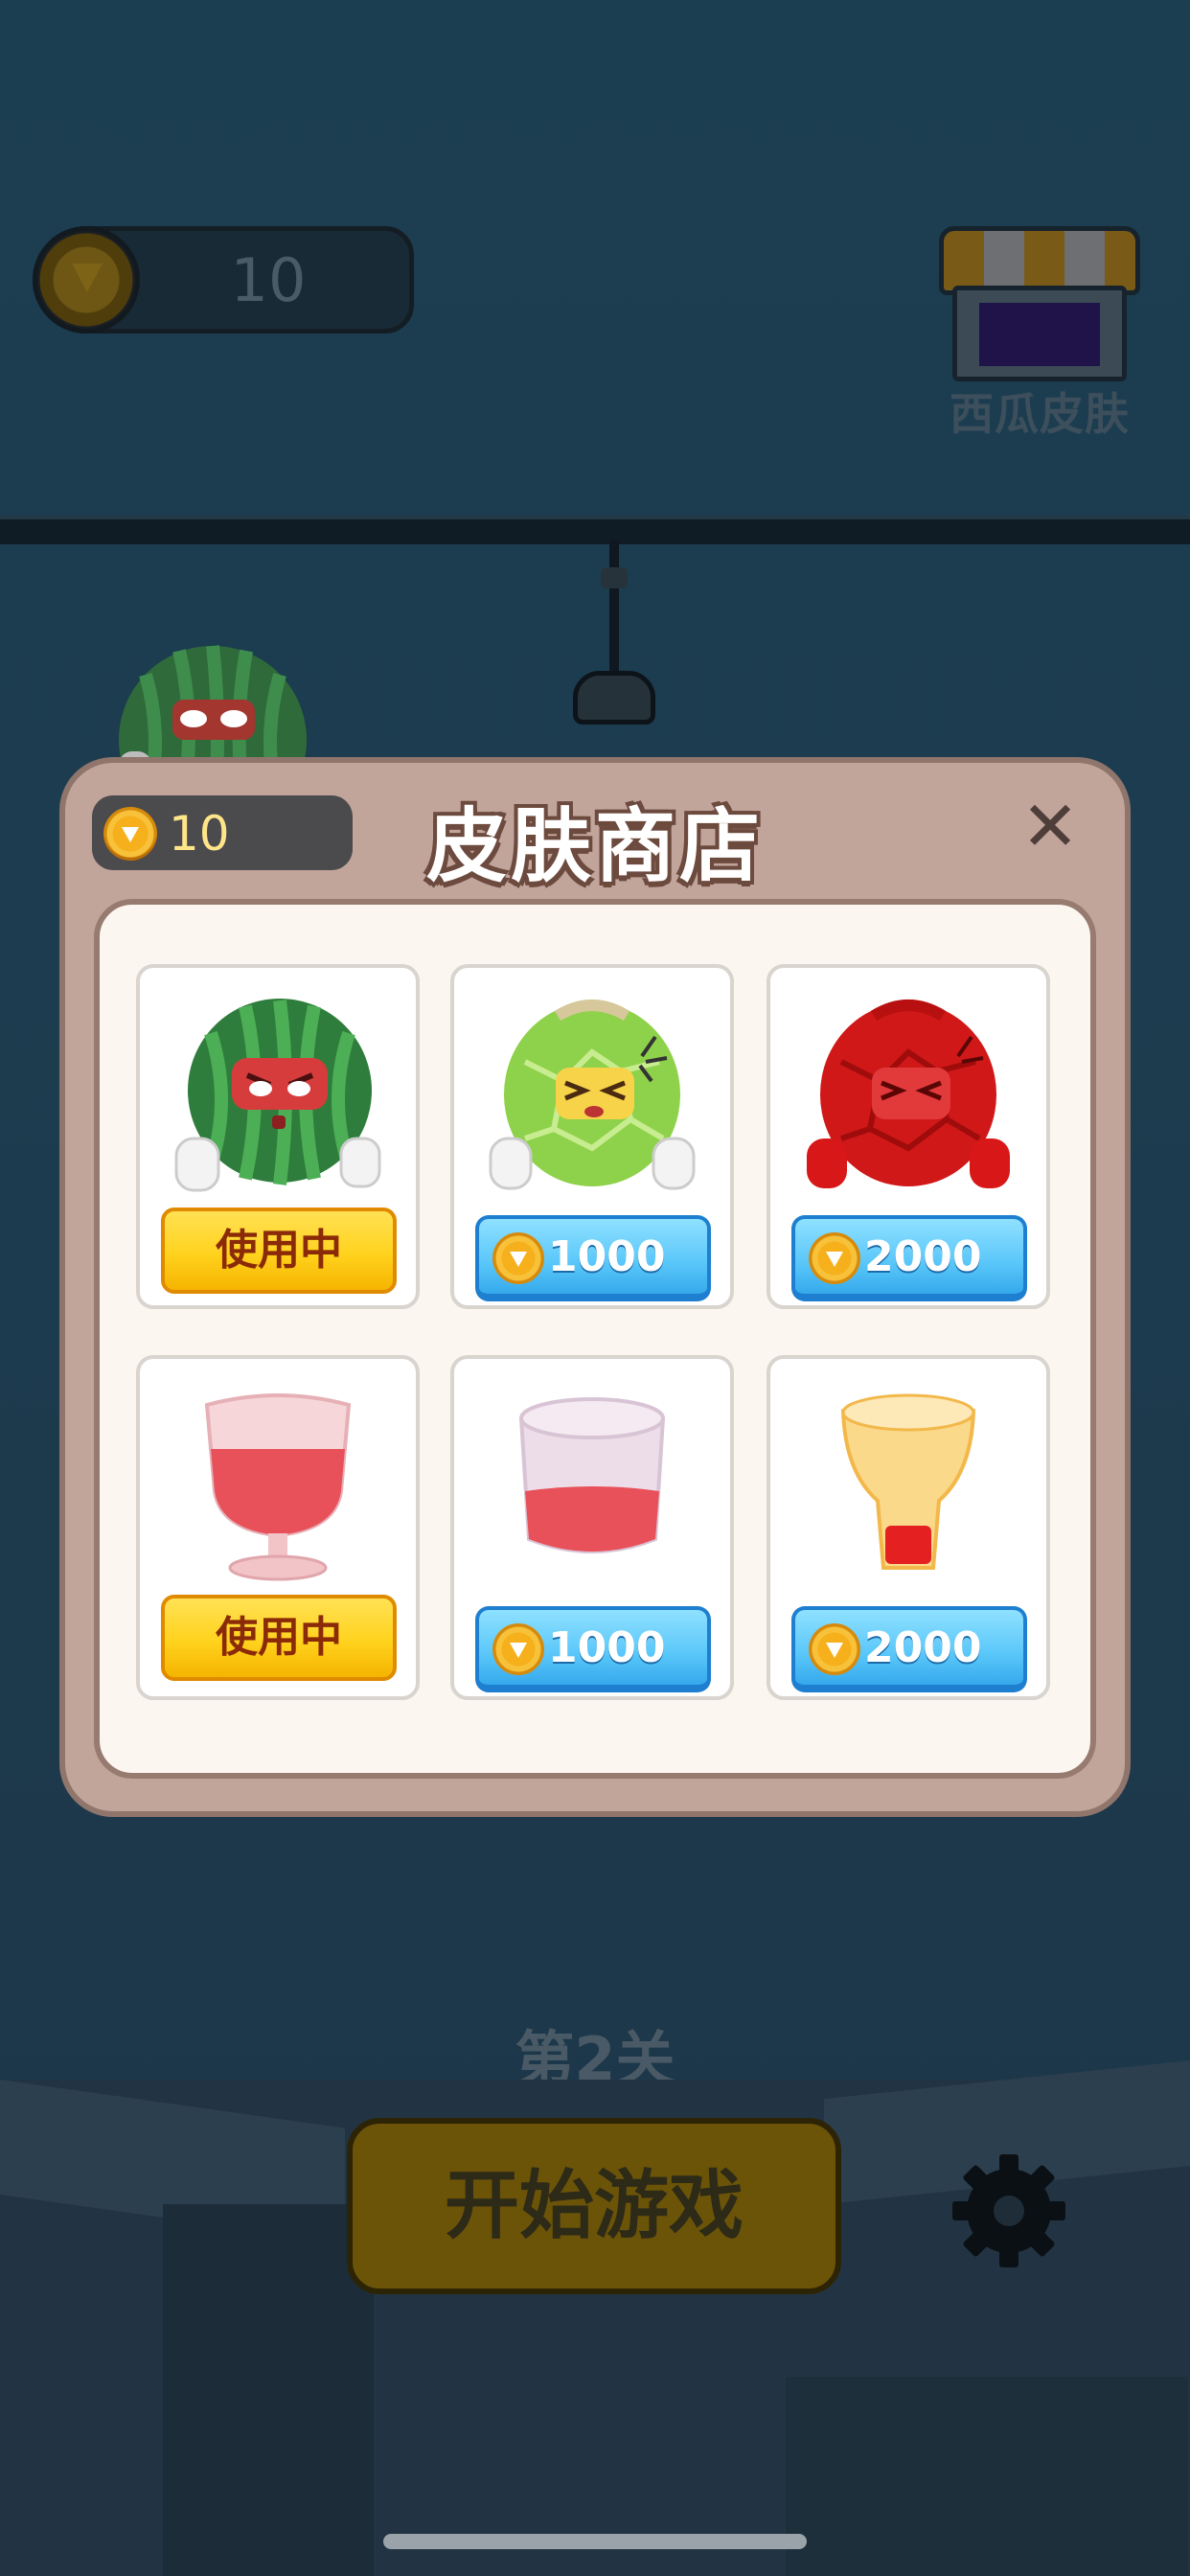 The image size is (1190, 2576). Describe the element at coordinates (592, 1475) in the screenshot. I see `round-glass-icon` at that location.